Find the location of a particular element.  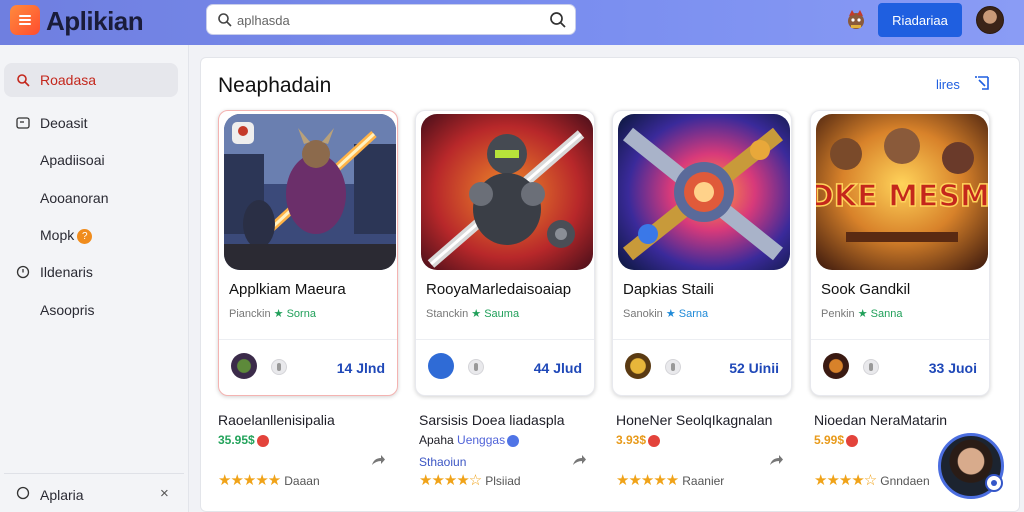

app-meta: Stanckin ★ Sauma is located at coordinates (472, 313).